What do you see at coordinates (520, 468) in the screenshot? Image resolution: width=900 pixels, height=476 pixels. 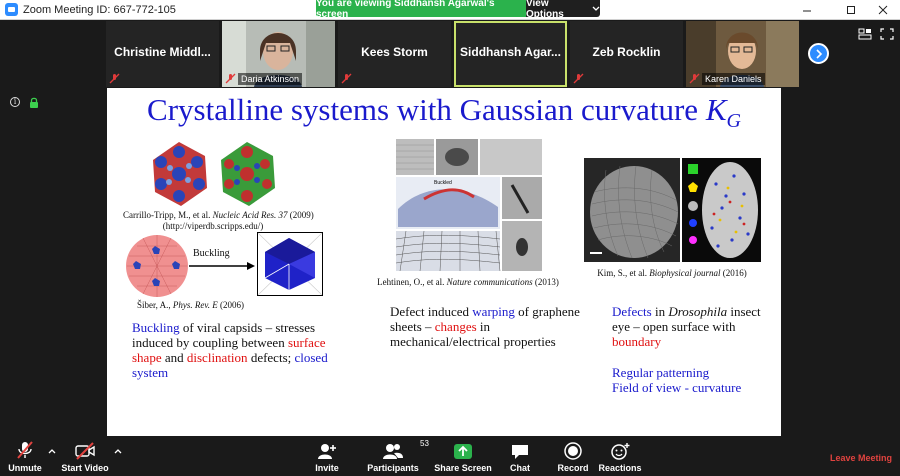 I see `chat-label: Chat` at bounding box center [520, 468].